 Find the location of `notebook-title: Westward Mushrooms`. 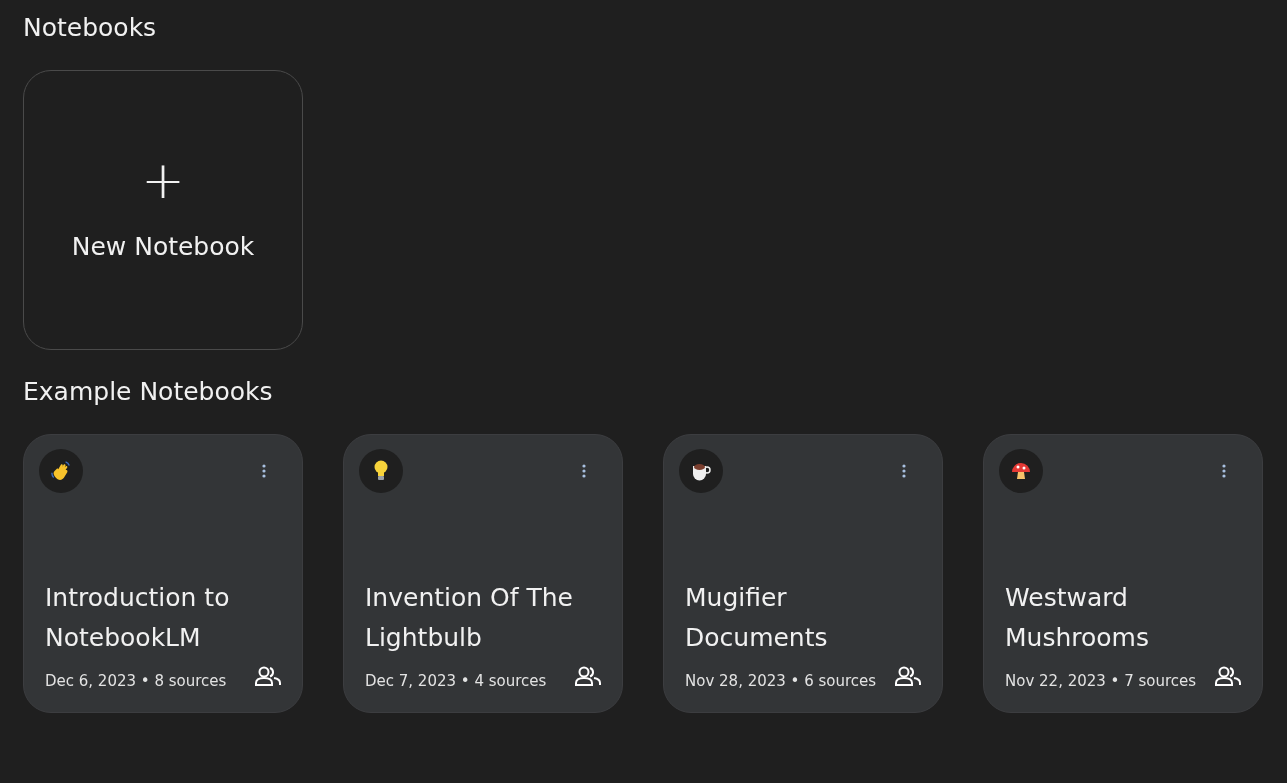

notebook-title: Westward Mushrooms is located at coordinates (1077, 618).